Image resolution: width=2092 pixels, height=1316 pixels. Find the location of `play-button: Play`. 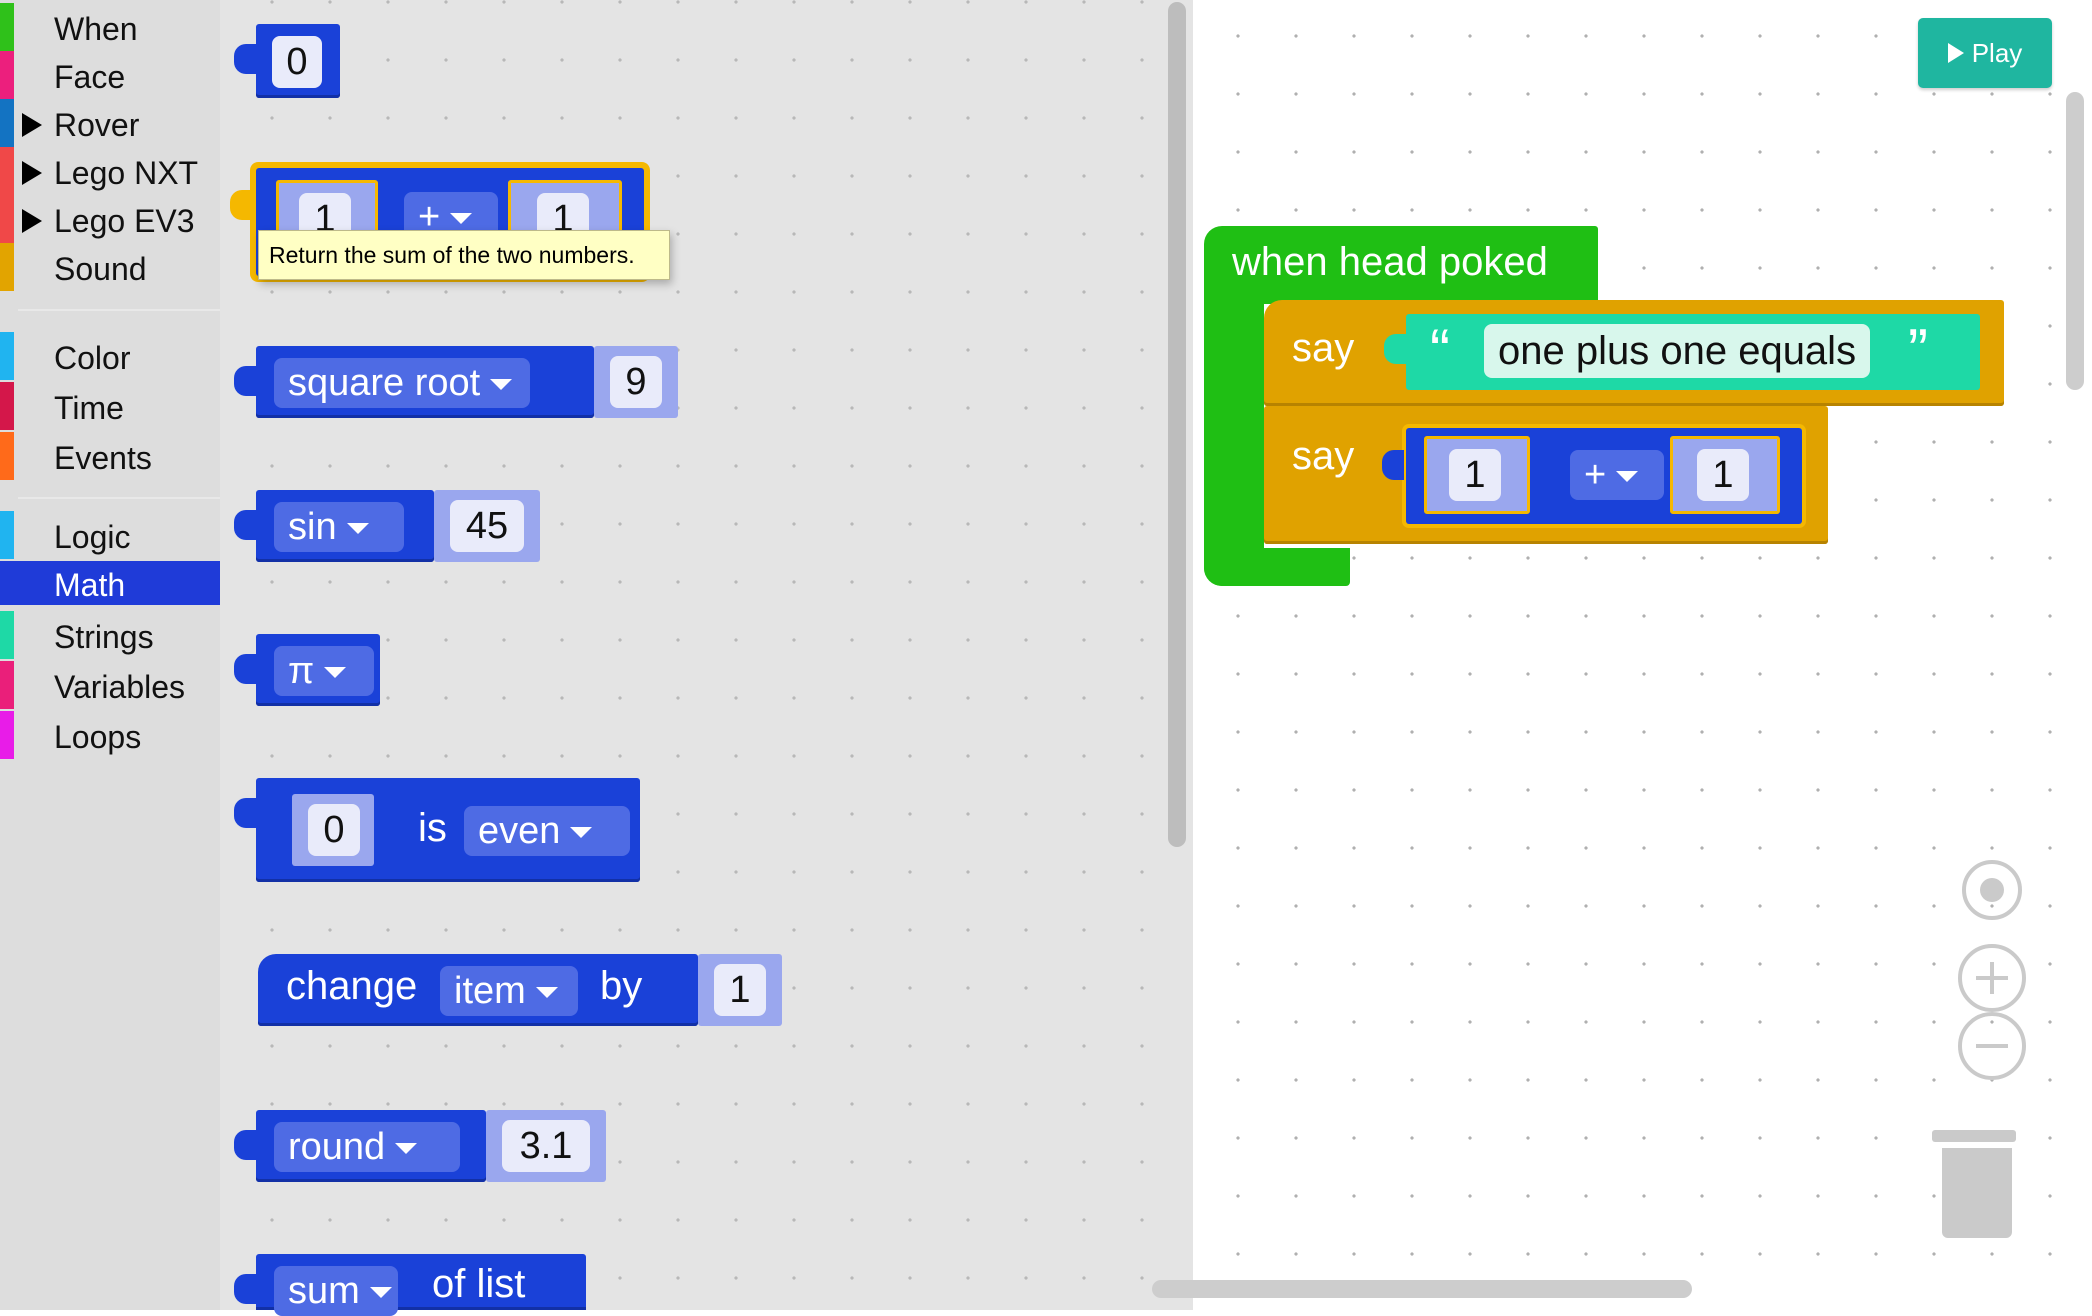

play-button: Play is located at coordinates (1985, 53).